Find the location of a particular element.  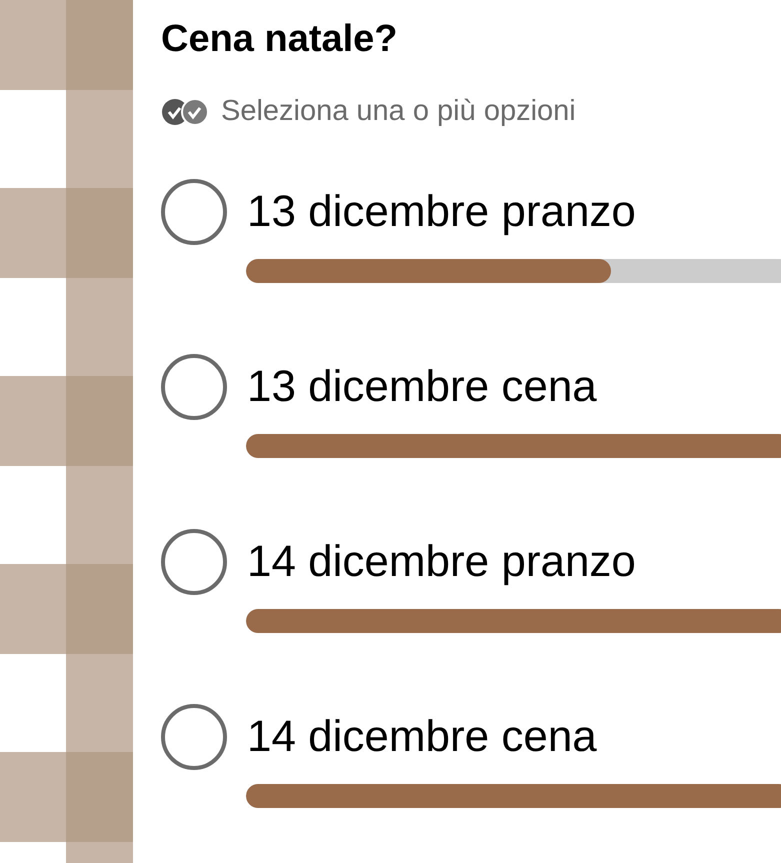

option-label: 14 dicembre pranzo is located at coordinates (441, 562).